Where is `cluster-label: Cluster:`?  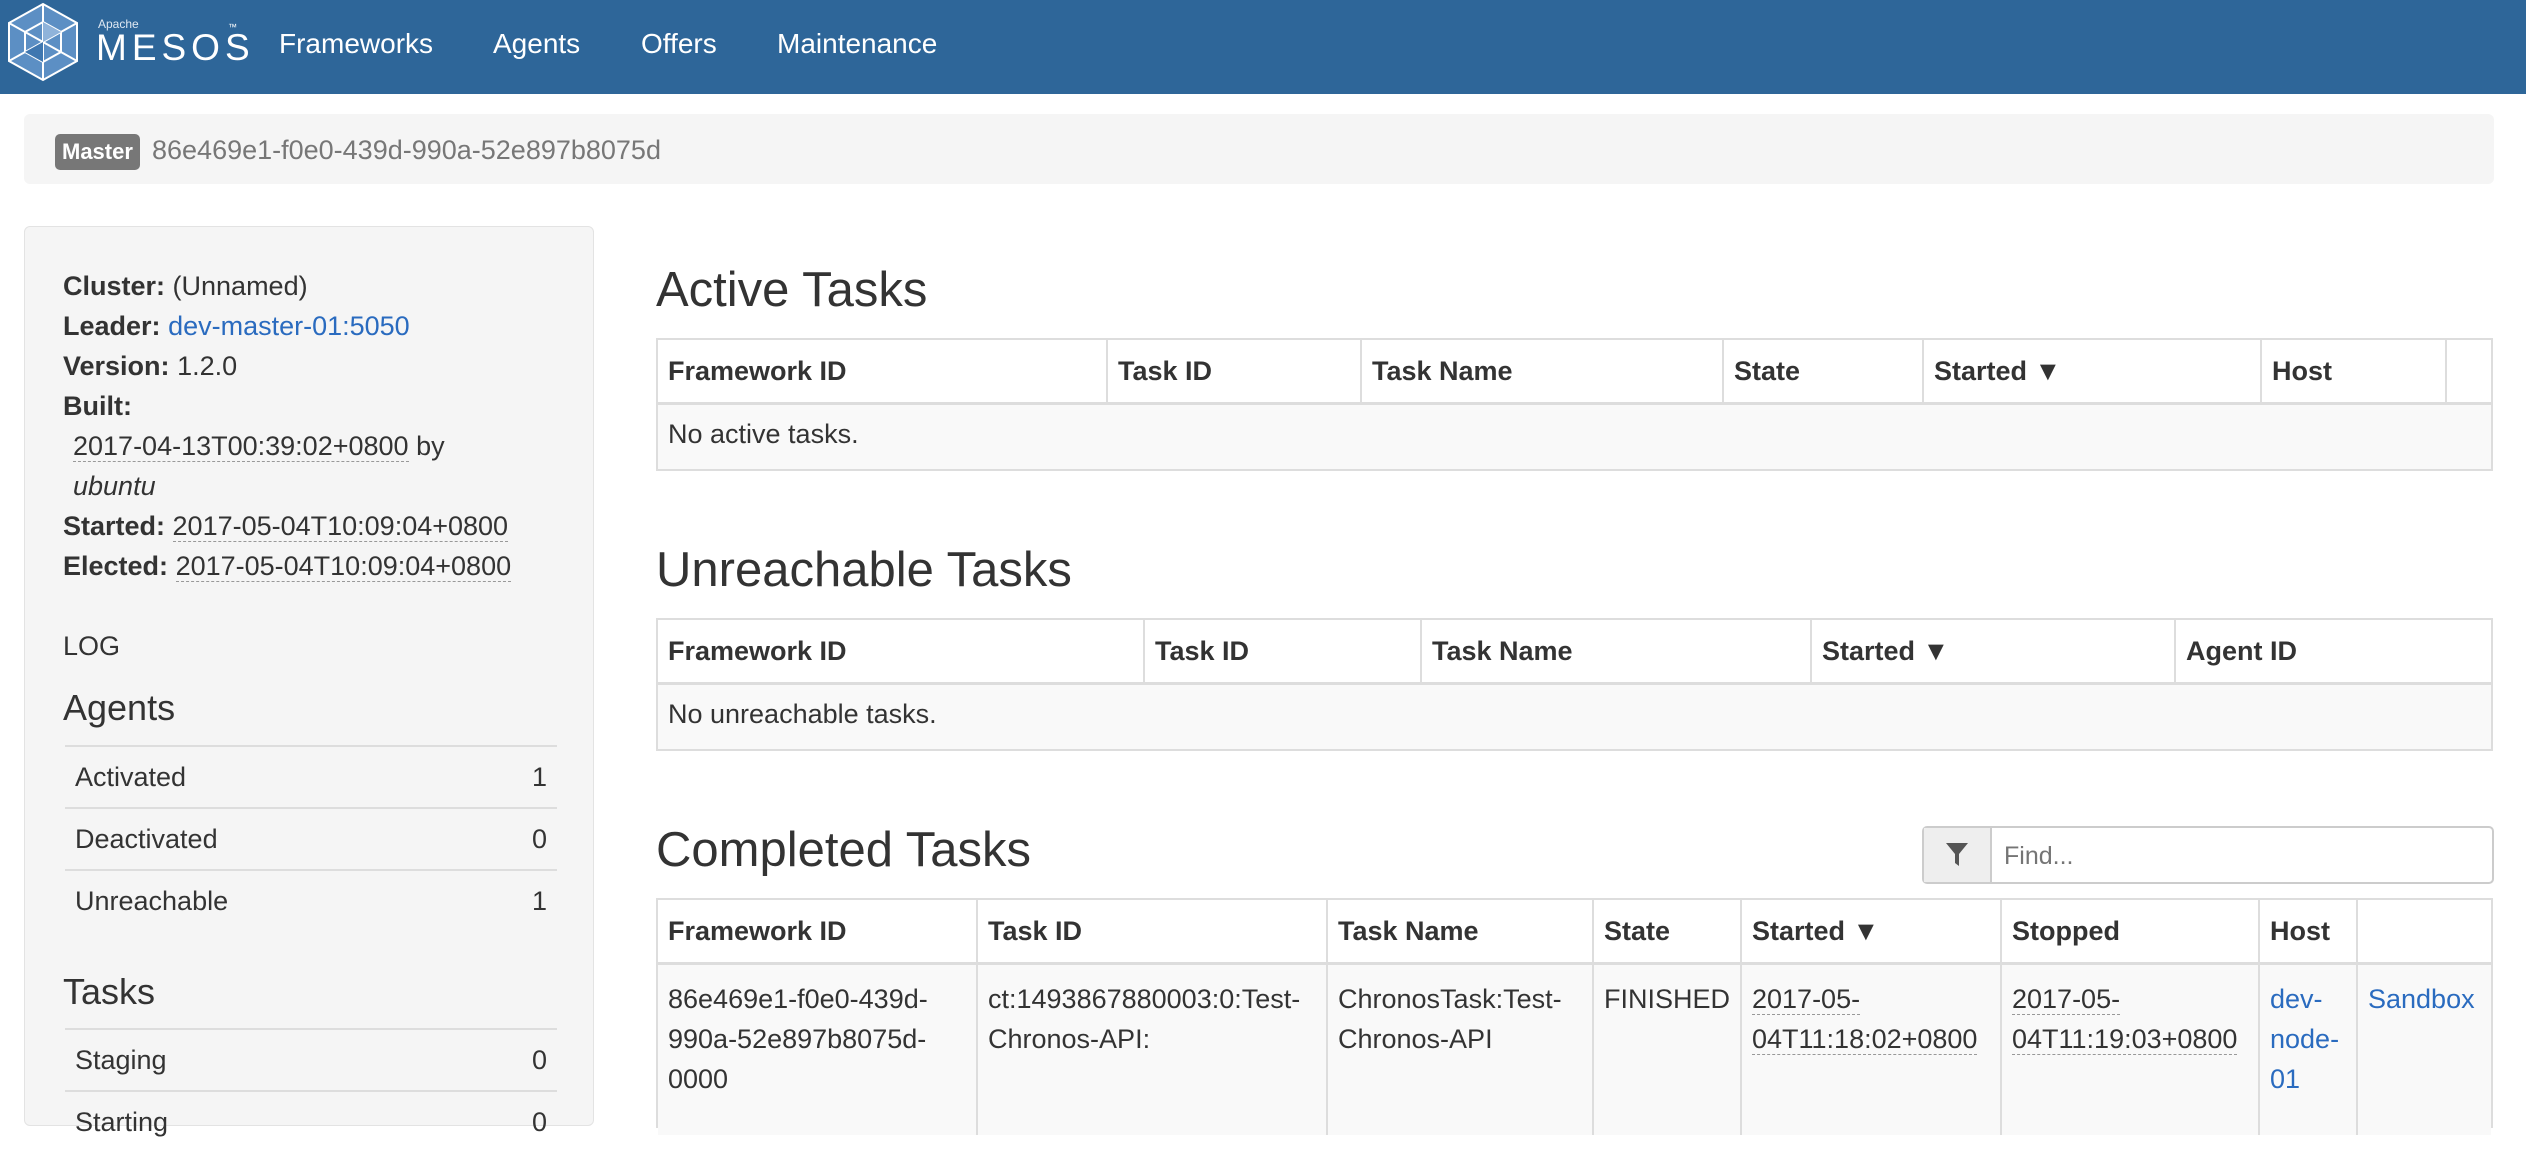 cluster-label: Cluster: is located at coordinates (114, 286).